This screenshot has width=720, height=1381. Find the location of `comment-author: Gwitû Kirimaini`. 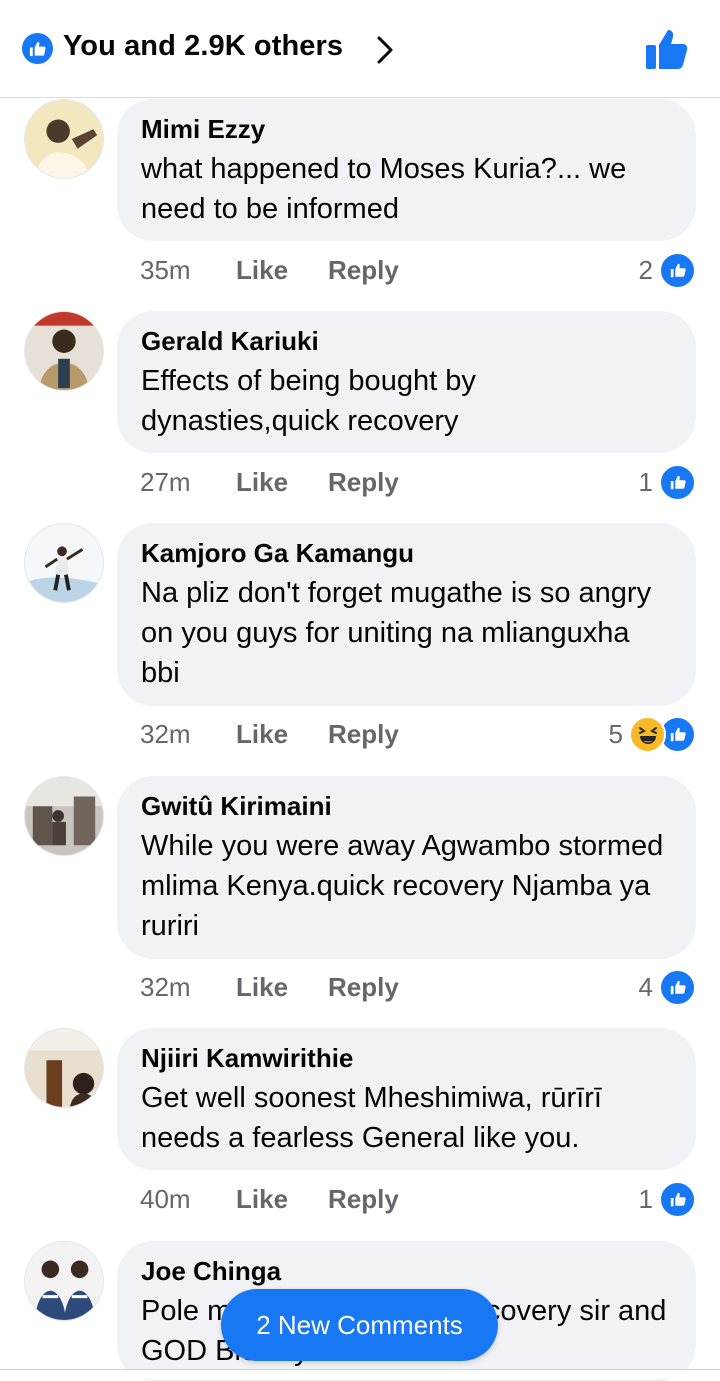

comment-author: Gwitû Kirimaini is located at coordinates (406, 806).